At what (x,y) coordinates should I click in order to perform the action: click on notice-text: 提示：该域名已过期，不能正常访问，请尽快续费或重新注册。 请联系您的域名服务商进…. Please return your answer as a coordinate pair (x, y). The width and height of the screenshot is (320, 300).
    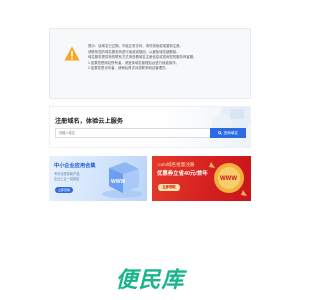
    Looking at the image, I should click on (168, 58).